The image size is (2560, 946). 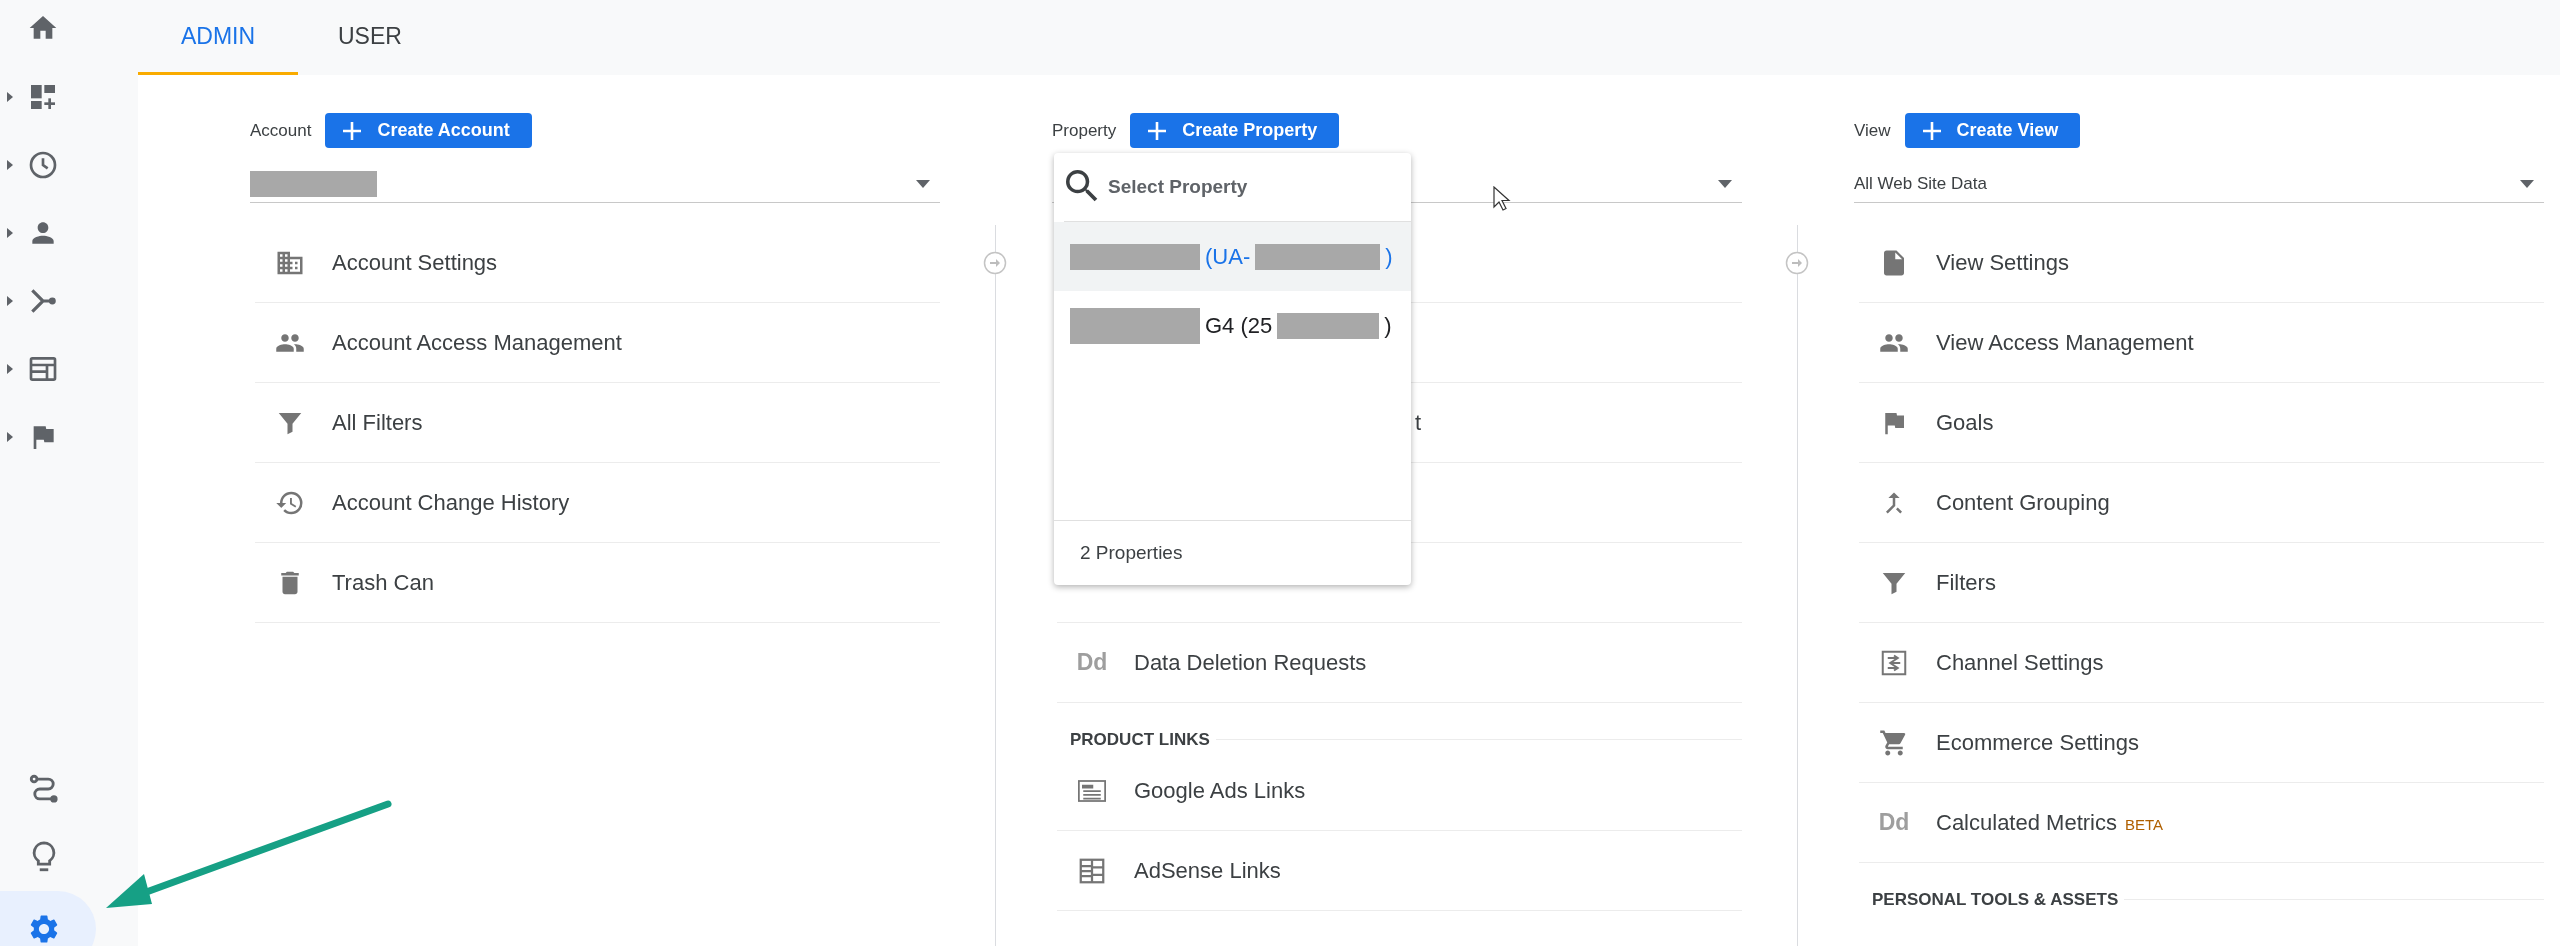 I want to click on menu-link: Goals, so click(x=1965, y=422).